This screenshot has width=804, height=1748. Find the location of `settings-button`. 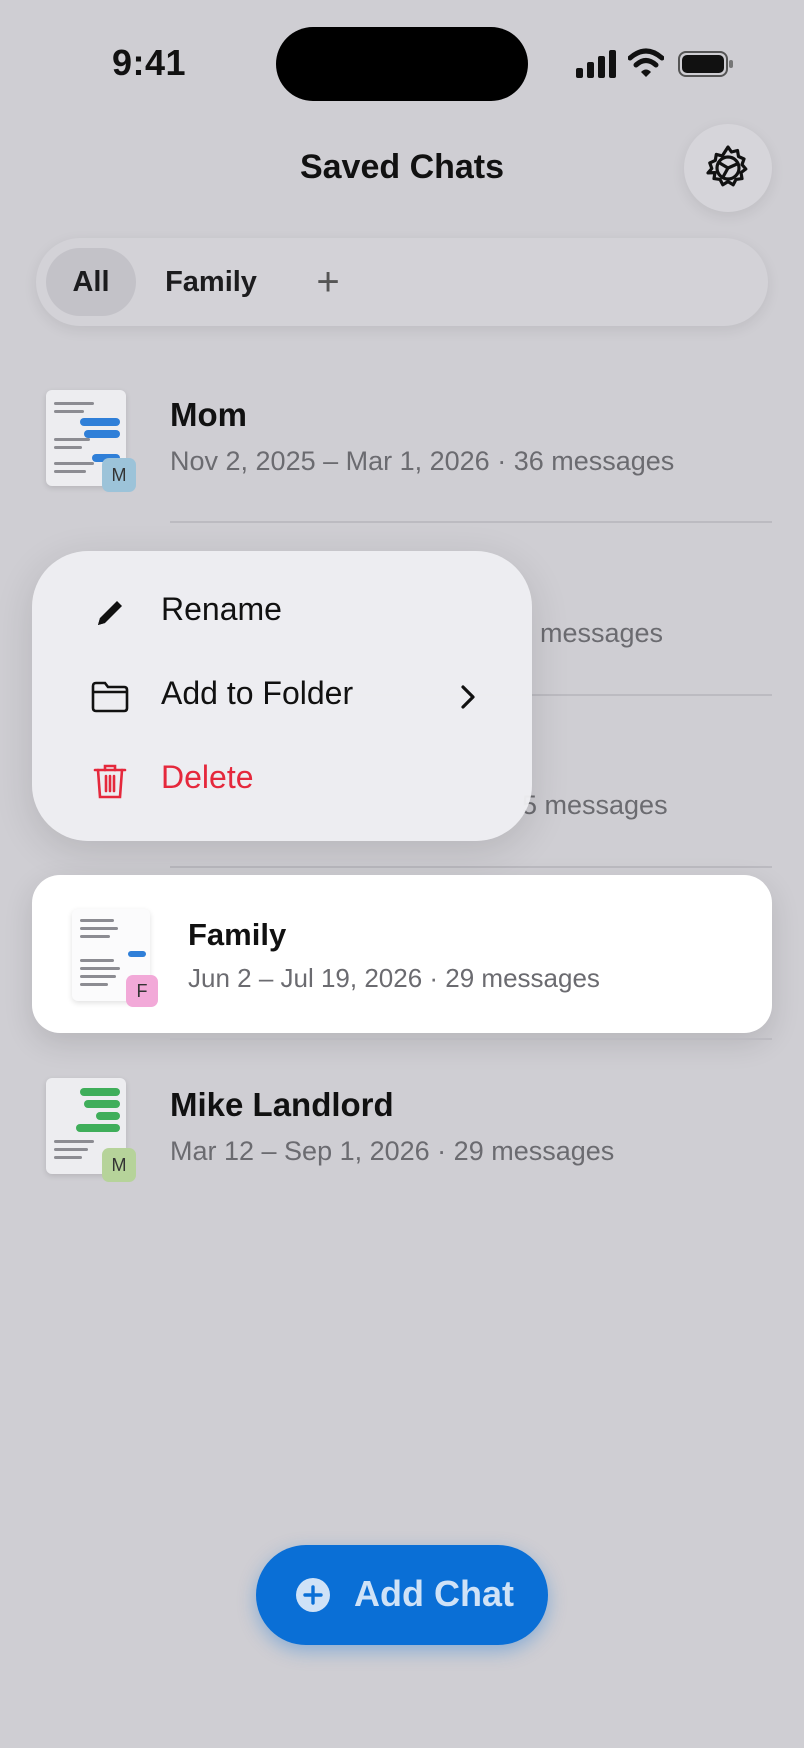

settings-button is located at coordinates (728, 168).